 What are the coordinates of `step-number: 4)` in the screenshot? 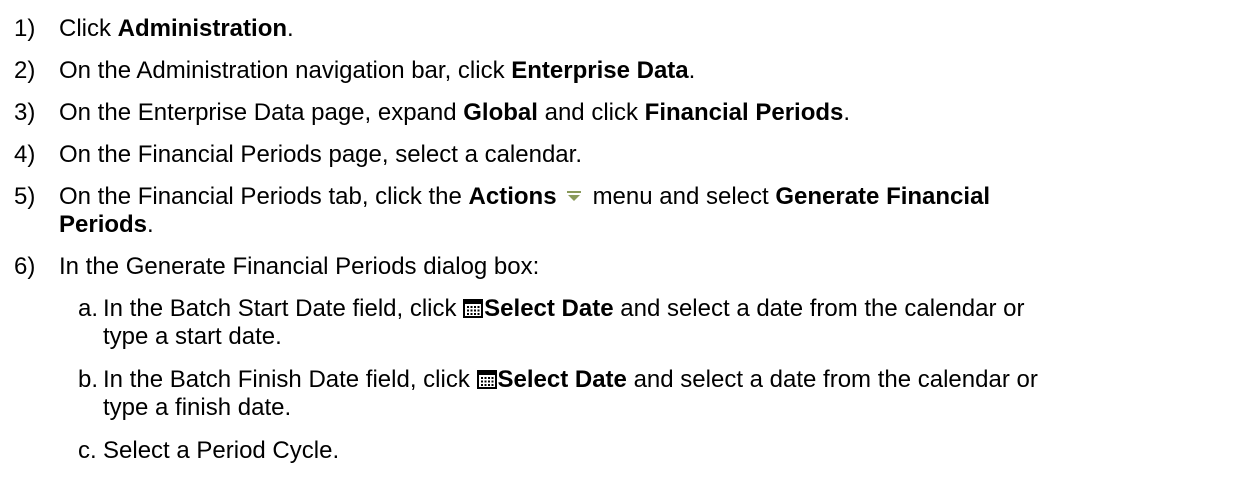 It's located at (25, 154).